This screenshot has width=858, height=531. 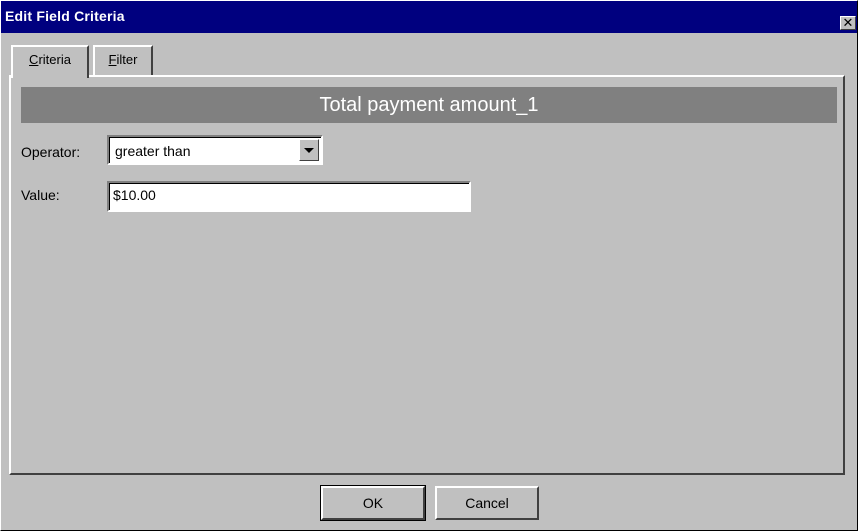 What do you see at coordinates (153, 151) in the screenshot?
I see `operator-selected-value: greater than` at bounding box center [153, 151].